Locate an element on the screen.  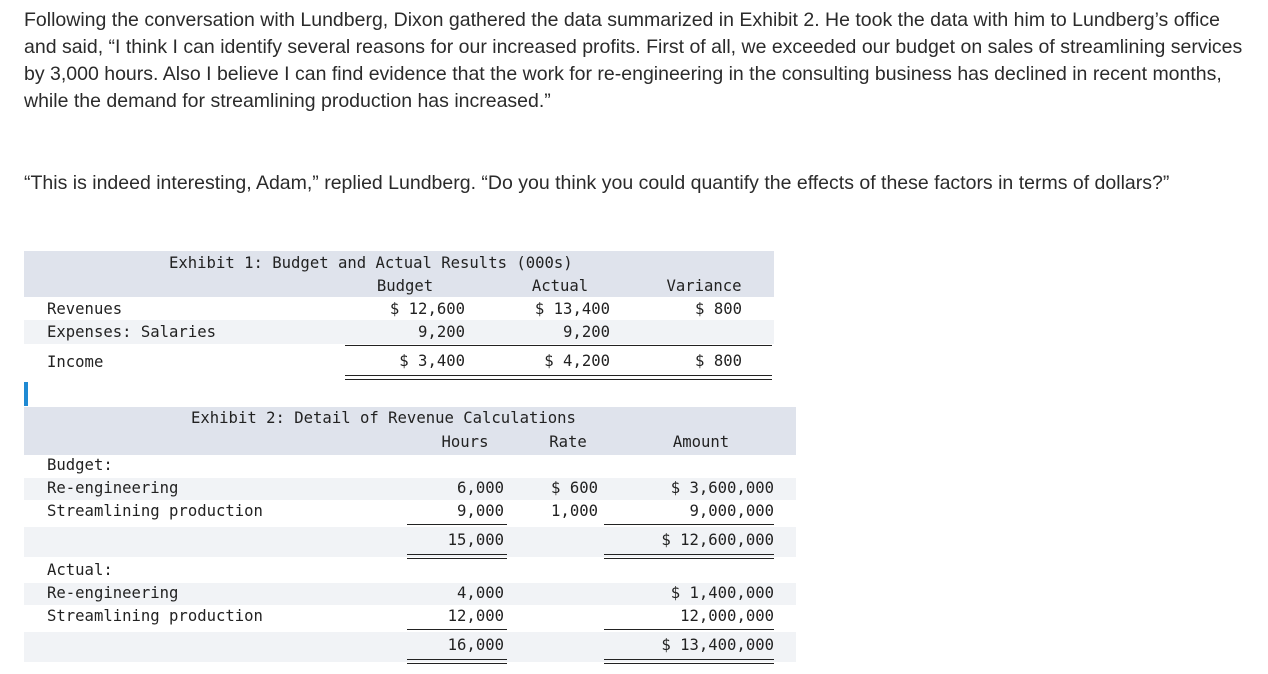
exhibit-2-budget-amount-rule is located at coordinates (689, 524).